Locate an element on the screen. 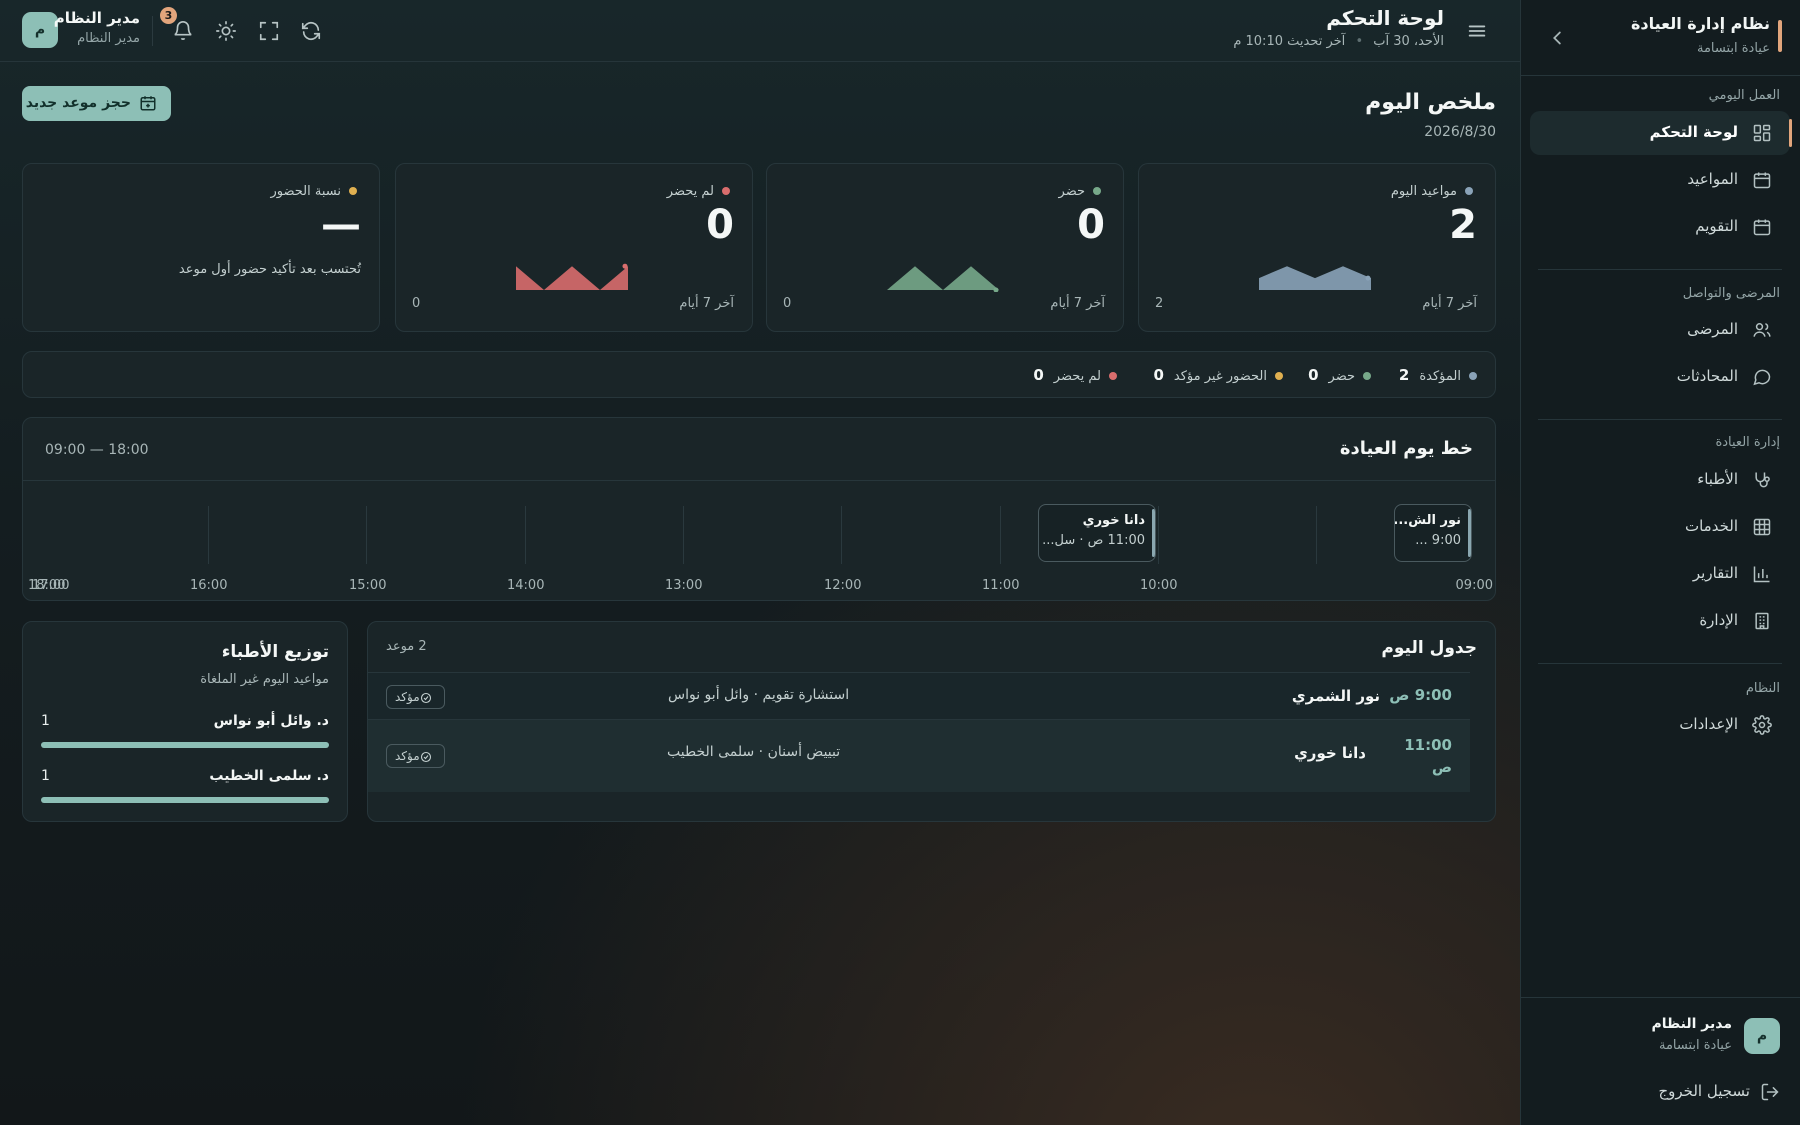 The width and height of the screenshot is (1800, 1125). sidebar-item-label: التقارير is located at coordinates (1715, 573).